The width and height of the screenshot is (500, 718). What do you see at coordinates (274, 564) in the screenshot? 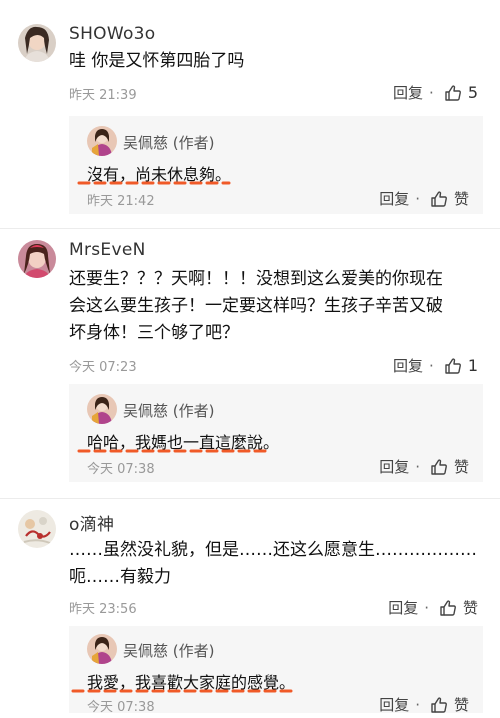
I see `comment-text: ……虽然没礼貌，但是……还这么愿意生……………… 呃……有毅力` at bounding box center [274, 564].